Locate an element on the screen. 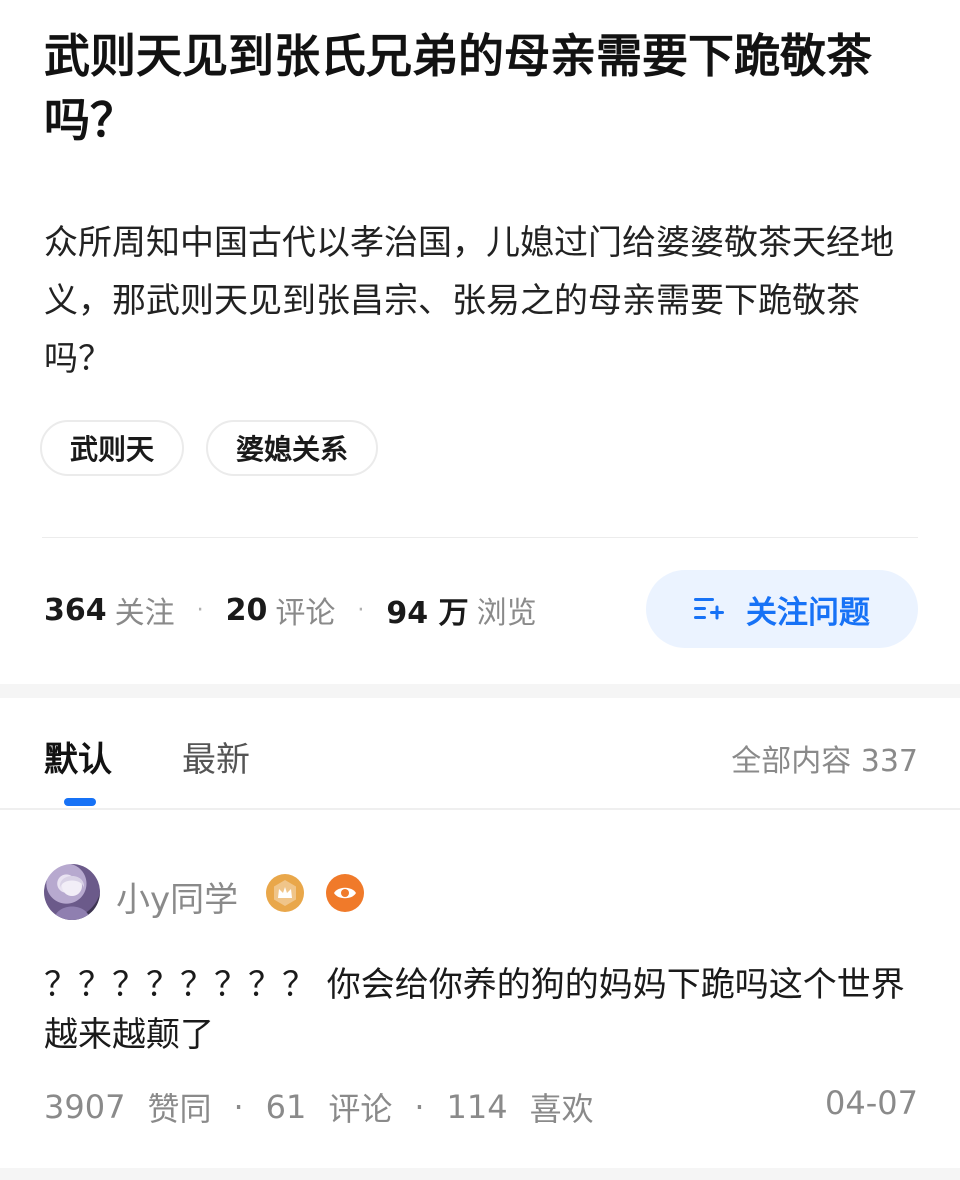 The height and width of the screenshot is (1180, 960). follow-question-button: 关注问题 is located at coordinates (782, 609).